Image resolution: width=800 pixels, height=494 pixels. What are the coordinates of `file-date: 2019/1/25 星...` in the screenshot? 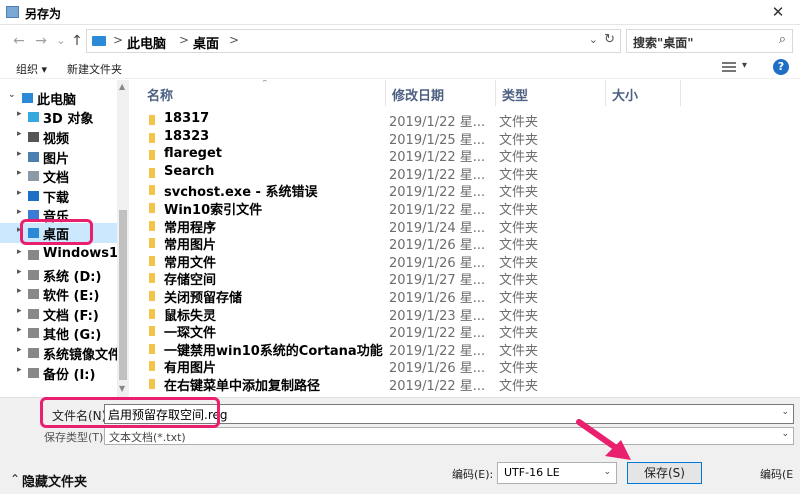 It's located at (437, 140).